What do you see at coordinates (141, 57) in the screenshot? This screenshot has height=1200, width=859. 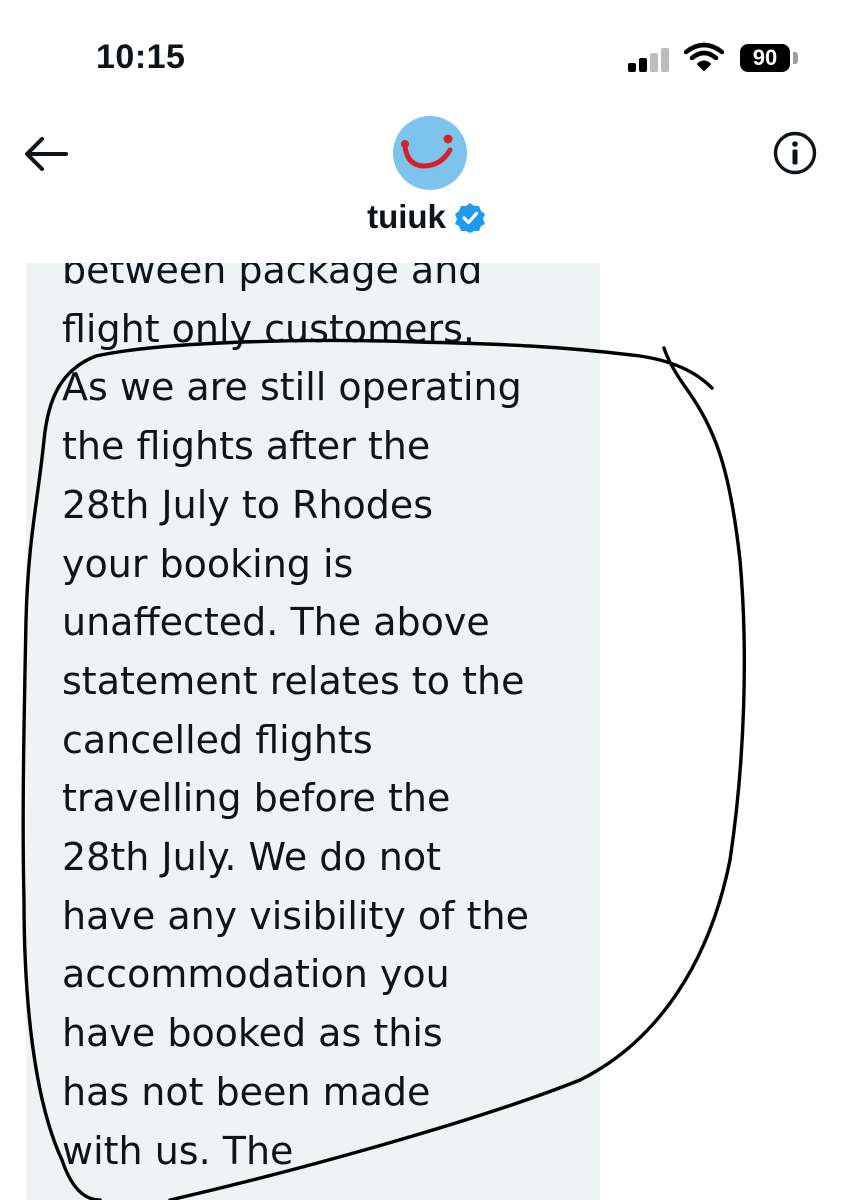 I see `status-time: 10:15` at bounding box center [141, 57].